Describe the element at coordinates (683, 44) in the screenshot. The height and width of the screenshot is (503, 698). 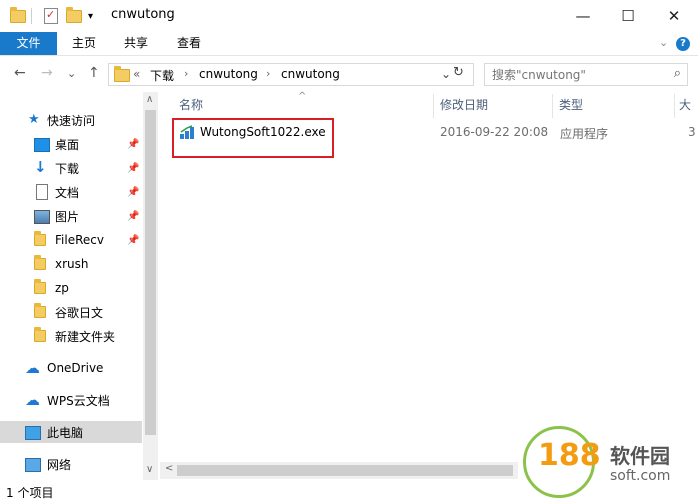
I see `help-icon: ?` at that location.